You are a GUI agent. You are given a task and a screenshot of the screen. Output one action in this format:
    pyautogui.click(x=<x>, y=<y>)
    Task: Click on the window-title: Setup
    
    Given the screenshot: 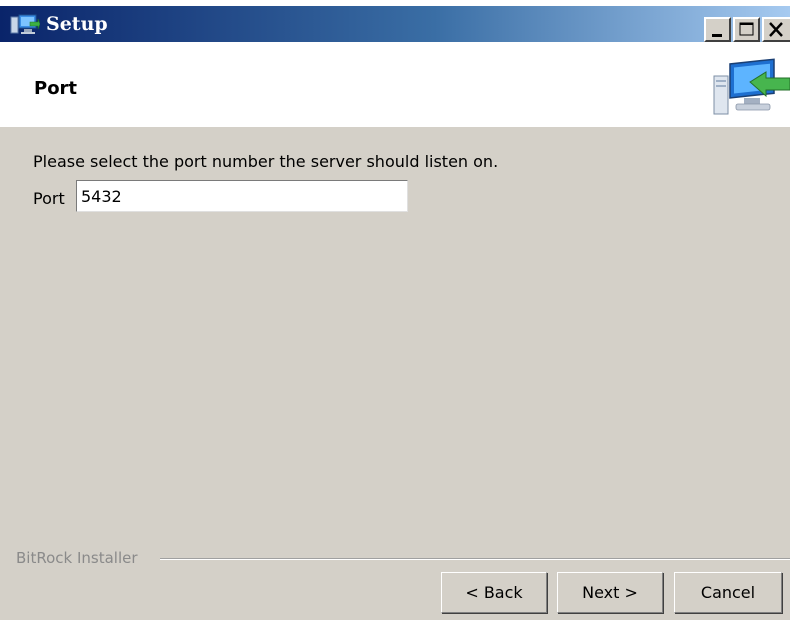 What is the action you would take?
    pyautogui.click(x=77, y=24)
    